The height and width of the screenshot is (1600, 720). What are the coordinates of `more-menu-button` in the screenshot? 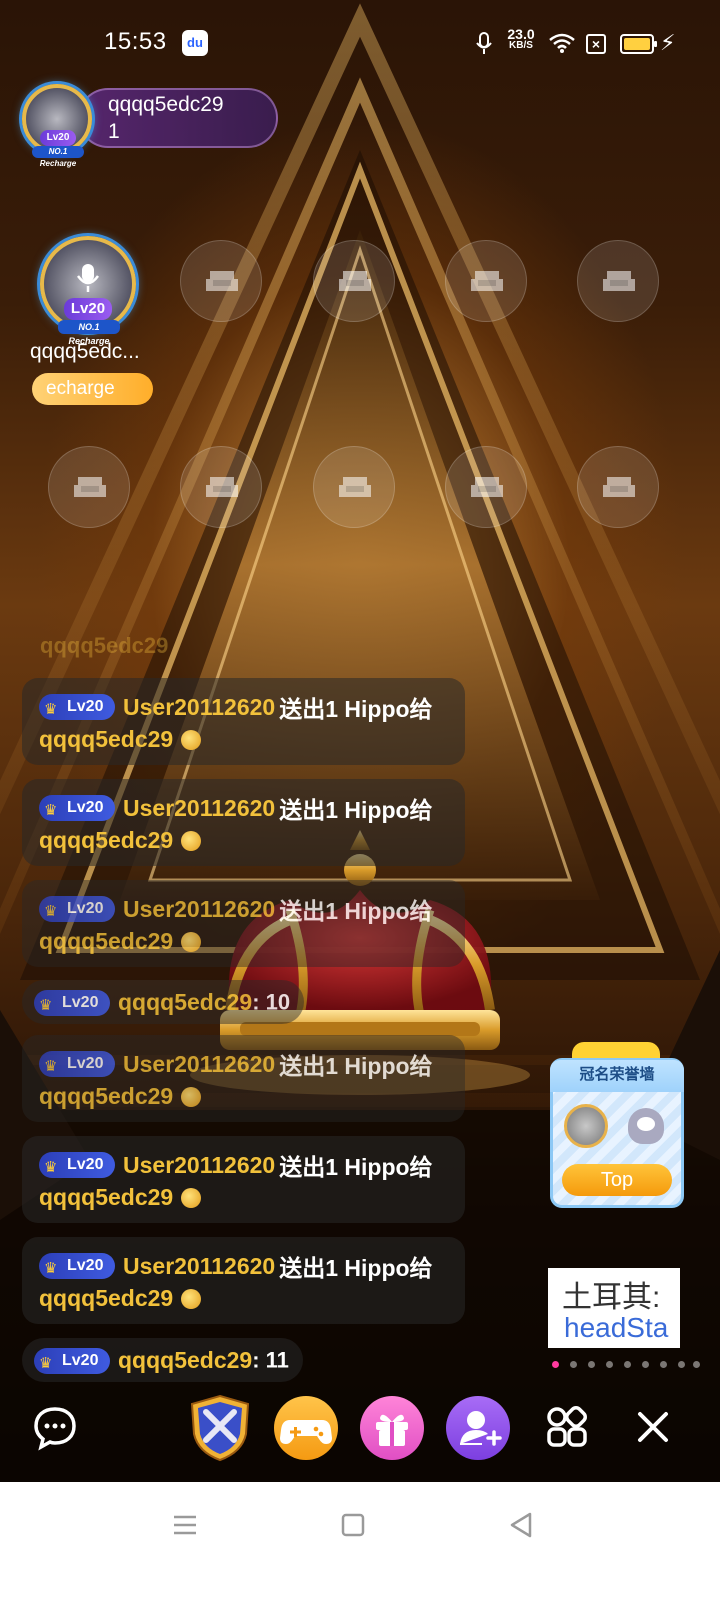 It's located at (567, 1427).